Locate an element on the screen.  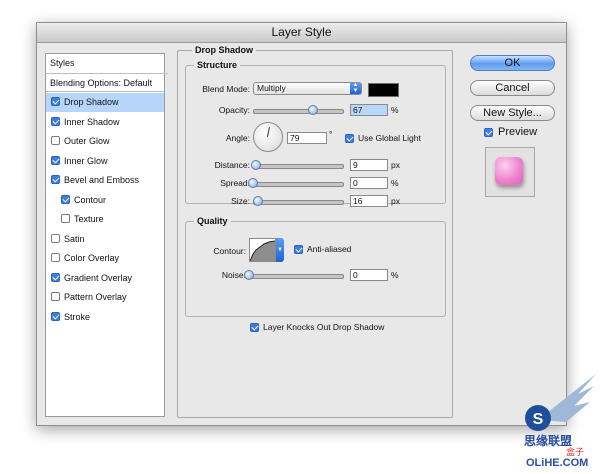
style-item-label: Inner Shadow is located at coordinates (92, 121).